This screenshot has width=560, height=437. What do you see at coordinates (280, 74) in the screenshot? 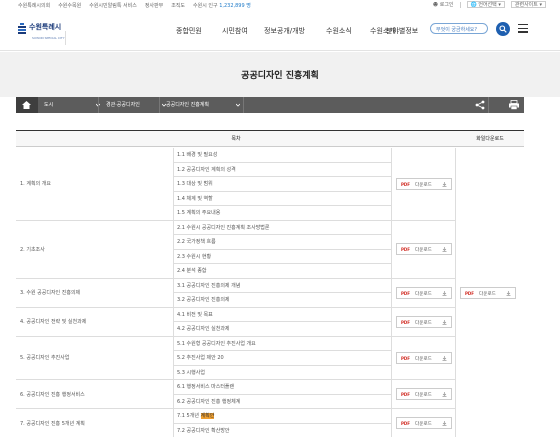
I see `title-band: 공공디자인 진흥계획` at bounding box center [280, 74].